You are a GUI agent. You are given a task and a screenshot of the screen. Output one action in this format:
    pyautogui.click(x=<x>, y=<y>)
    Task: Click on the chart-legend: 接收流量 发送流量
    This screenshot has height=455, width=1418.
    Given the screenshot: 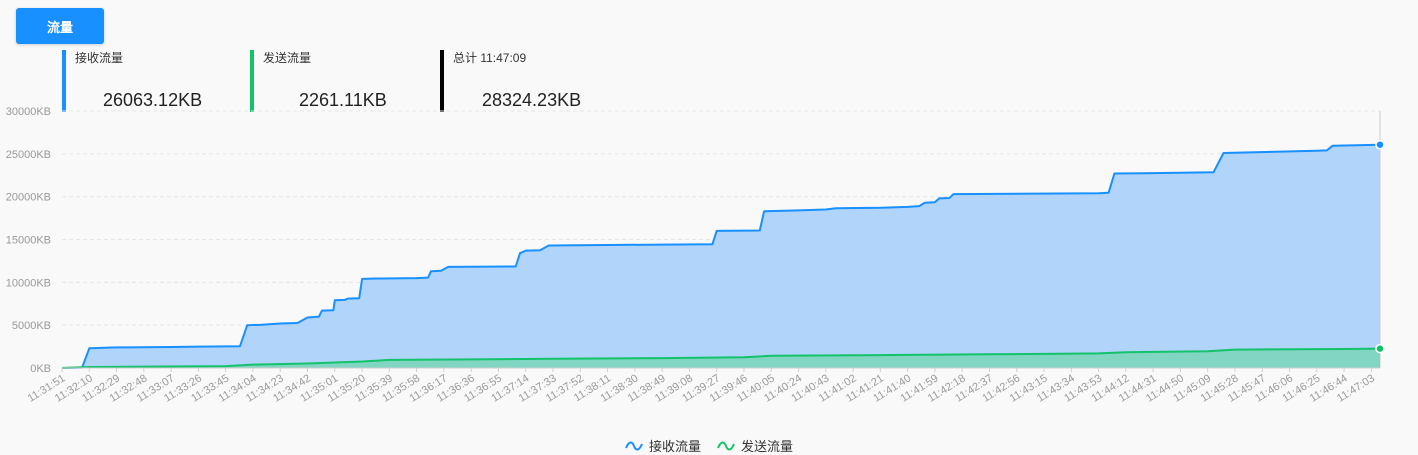 What is the action you would take?
    pyautogui.click(x=709, y=445)
    